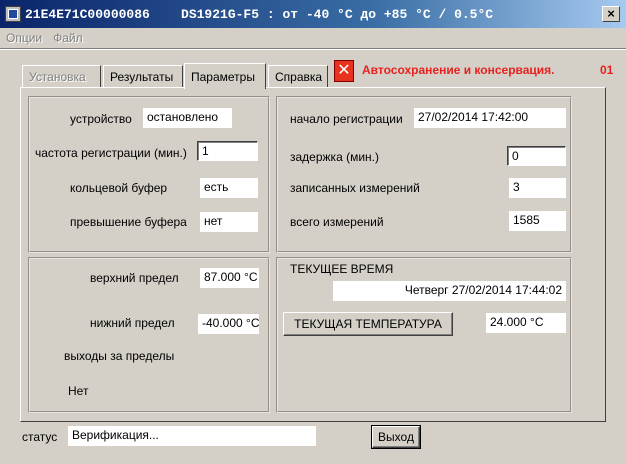 This screenshot has height=464, width=626. I want to click on ring-buffer-label: кольцевой буфер, so click(119, 188).